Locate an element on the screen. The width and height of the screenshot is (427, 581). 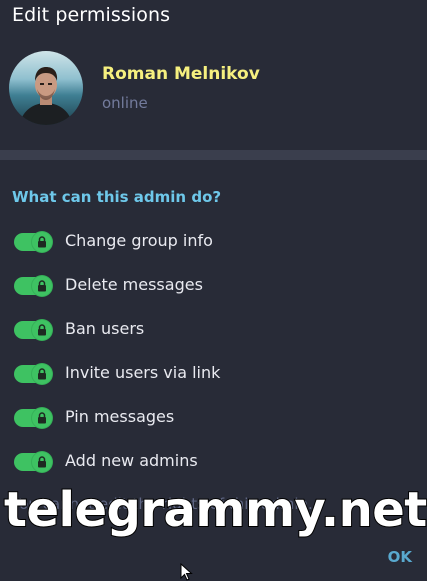
user-status: online is located at coordinates (125, 103).